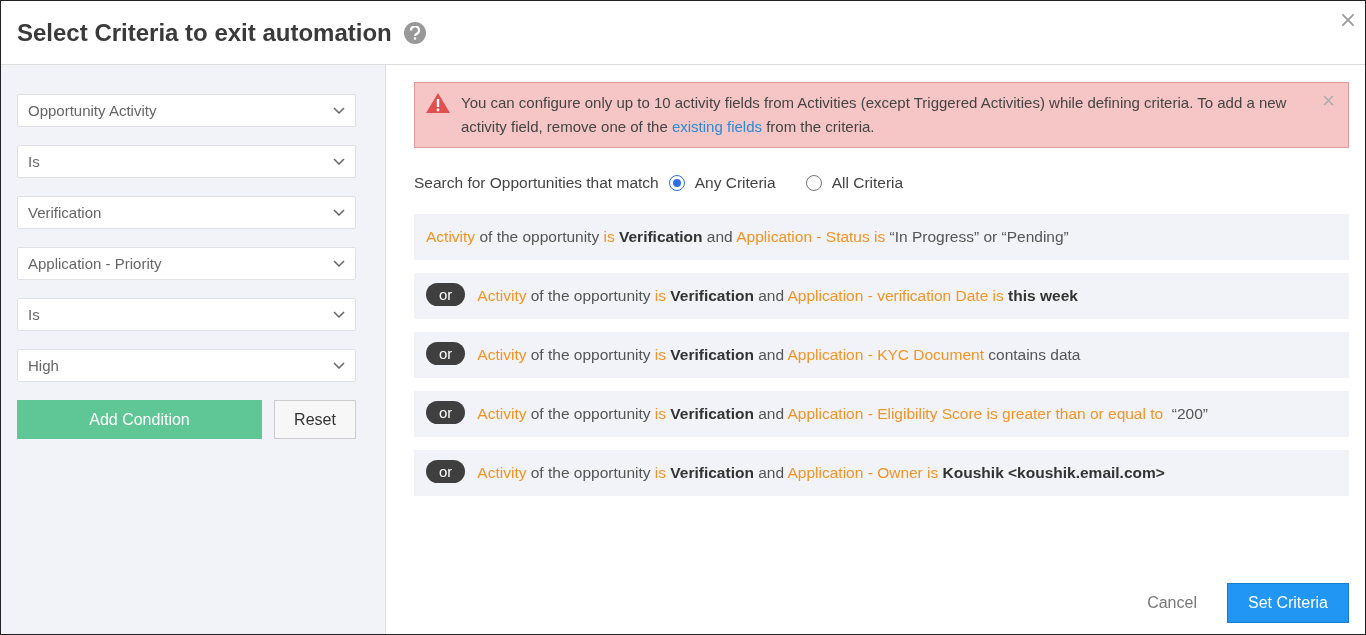 The width and height of the screenshot is (1366, 635). I want to click on reset-button: Reset, so click(315, 419).